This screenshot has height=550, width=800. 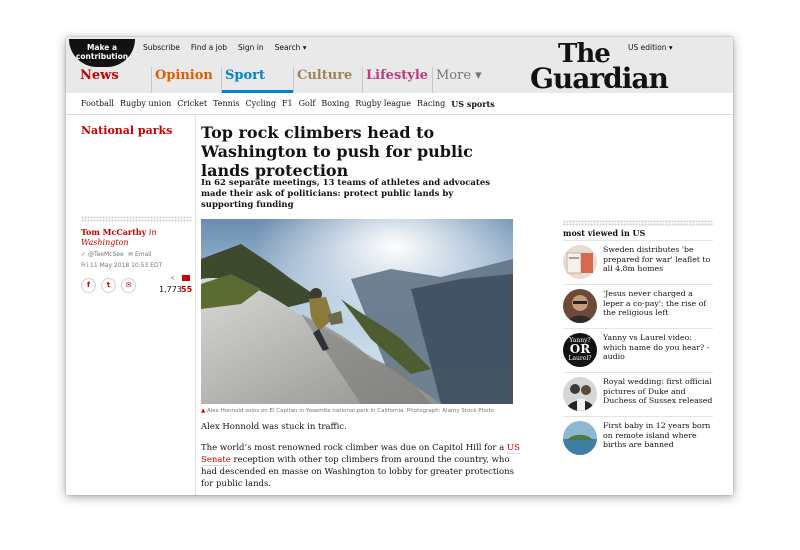 I want to click on sign-in-link: Sign in, so click(x=251, y=47).